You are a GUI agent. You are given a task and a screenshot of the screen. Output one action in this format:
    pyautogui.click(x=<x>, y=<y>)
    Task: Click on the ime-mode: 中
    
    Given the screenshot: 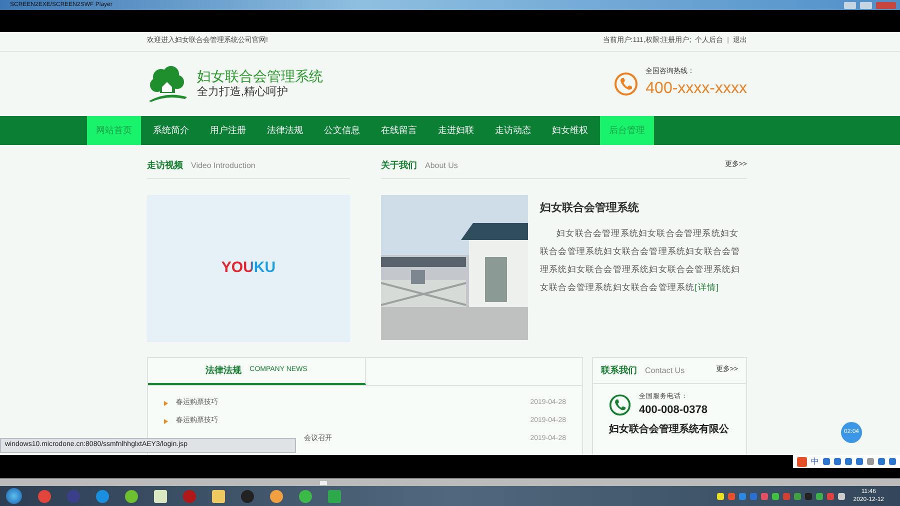 What is the action you would take?
    pyautogui.click(x=815, y=462)
    